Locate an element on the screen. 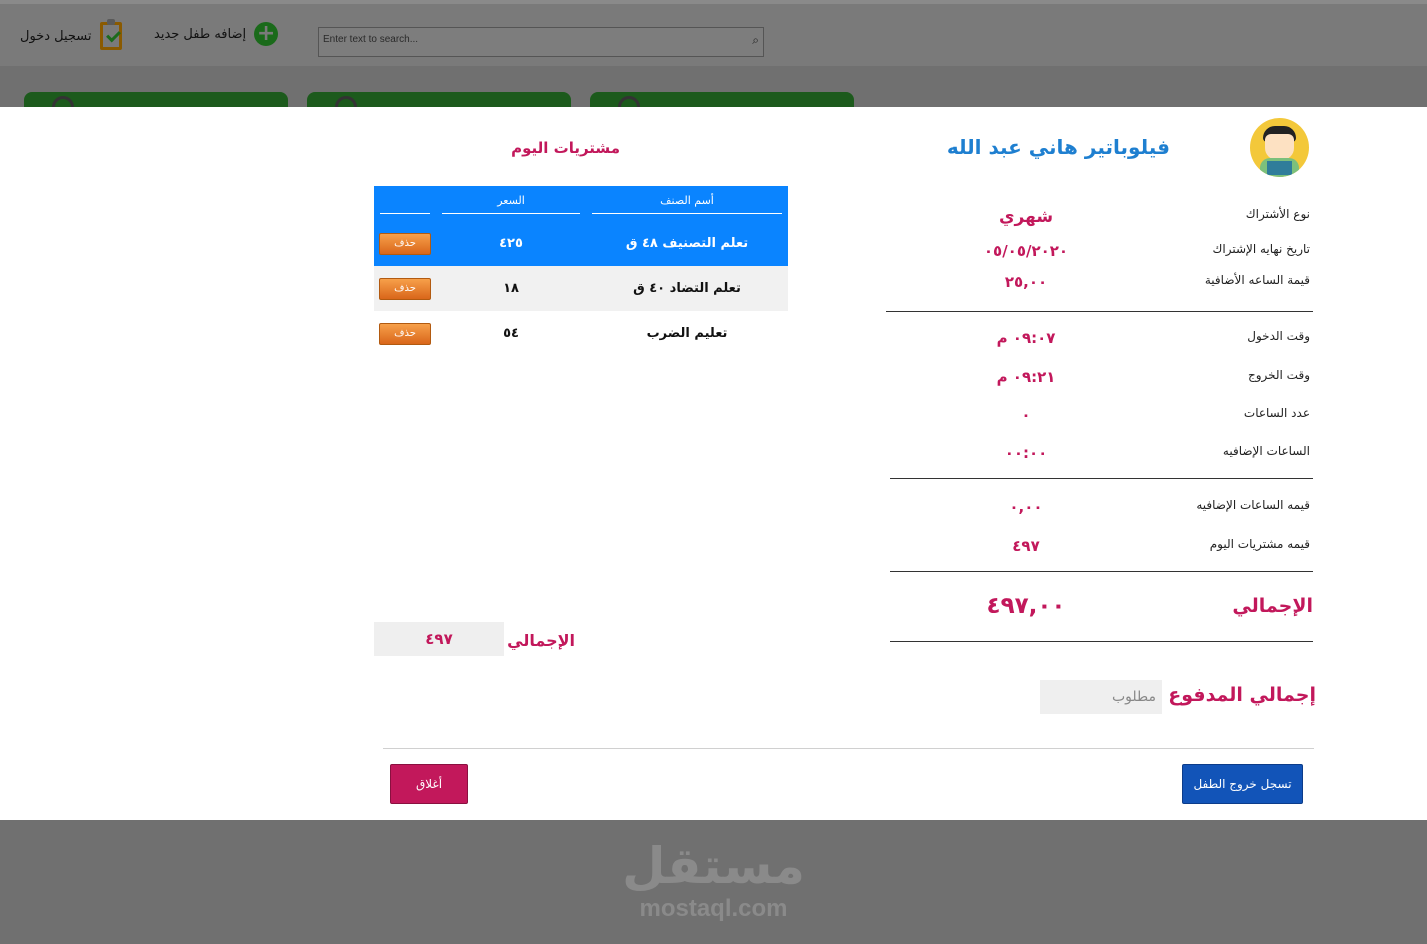  total-label: الإجمالي is located at coordinates (1272, 606).